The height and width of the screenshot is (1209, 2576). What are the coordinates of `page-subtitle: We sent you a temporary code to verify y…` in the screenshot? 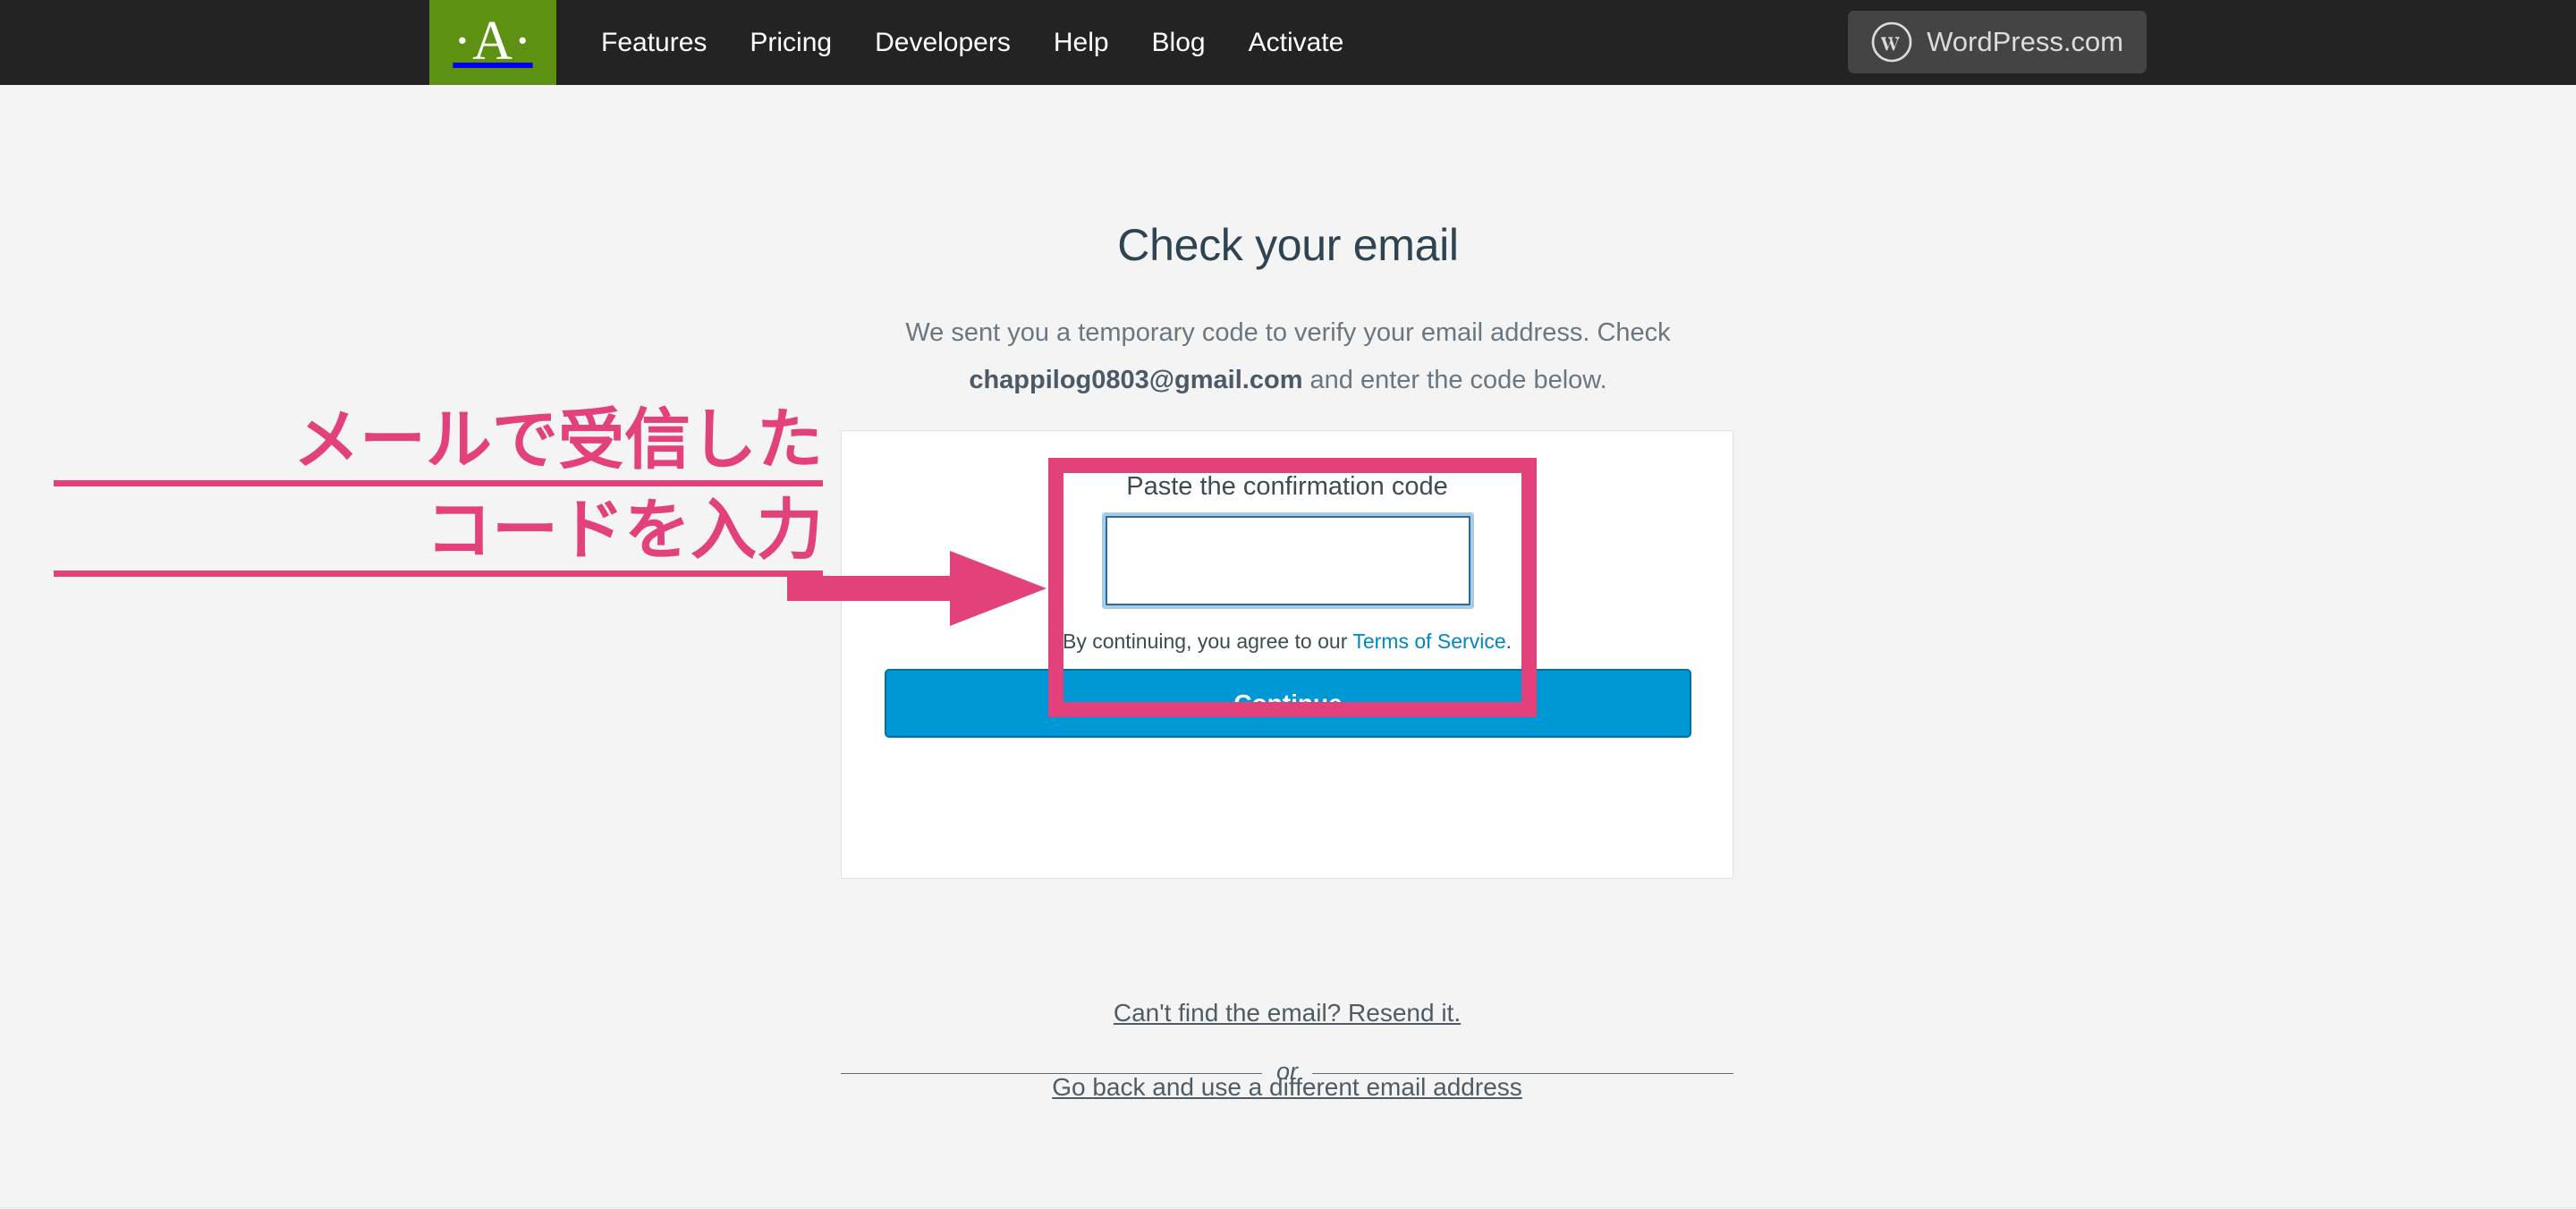 It's located at (1288, 356).